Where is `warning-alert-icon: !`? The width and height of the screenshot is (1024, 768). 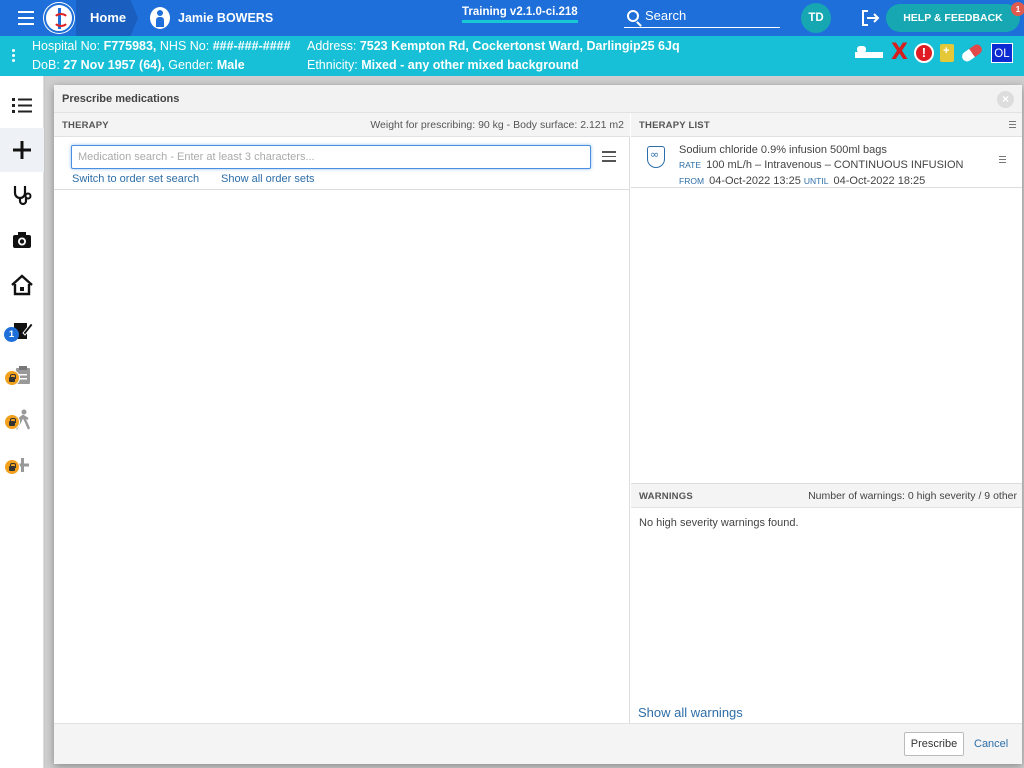
warning-alert-icon: ! is located at coordinates (923, 53).